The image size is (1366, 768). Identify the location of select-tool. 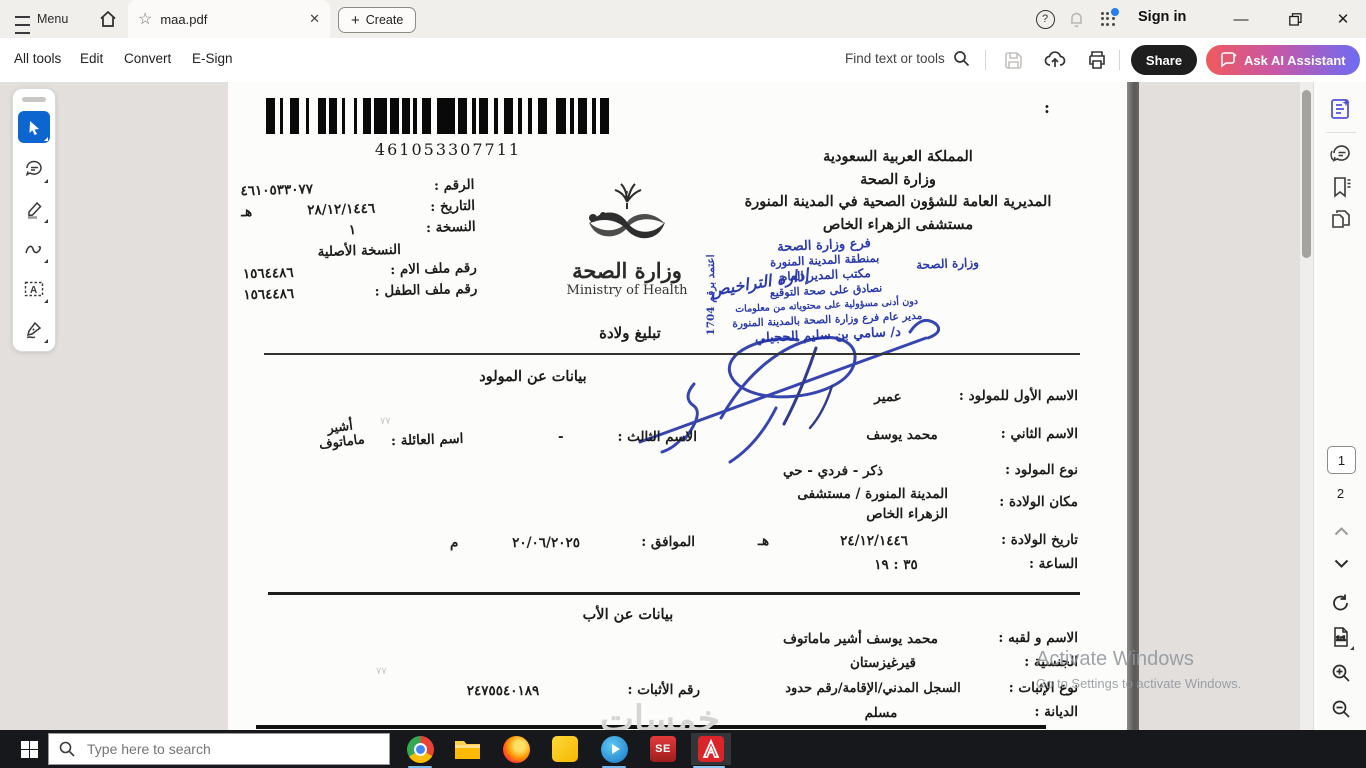
(34, 127).